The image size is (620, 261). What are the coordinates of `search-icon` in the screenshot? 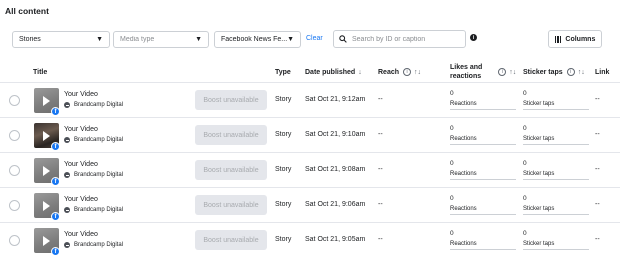 It's located at (343, 39).